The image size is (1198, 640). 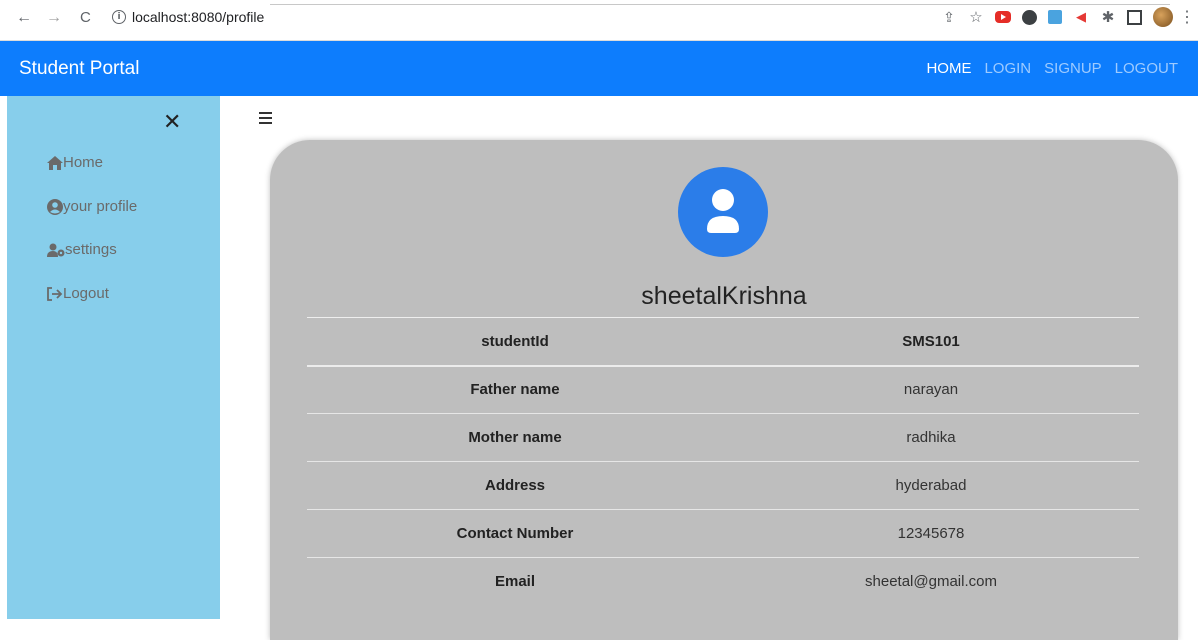 What do you see at coordinates (1003, 17) in the screenshot?
I see `youtube-extension-icon` at bounding box center [1003, 17].